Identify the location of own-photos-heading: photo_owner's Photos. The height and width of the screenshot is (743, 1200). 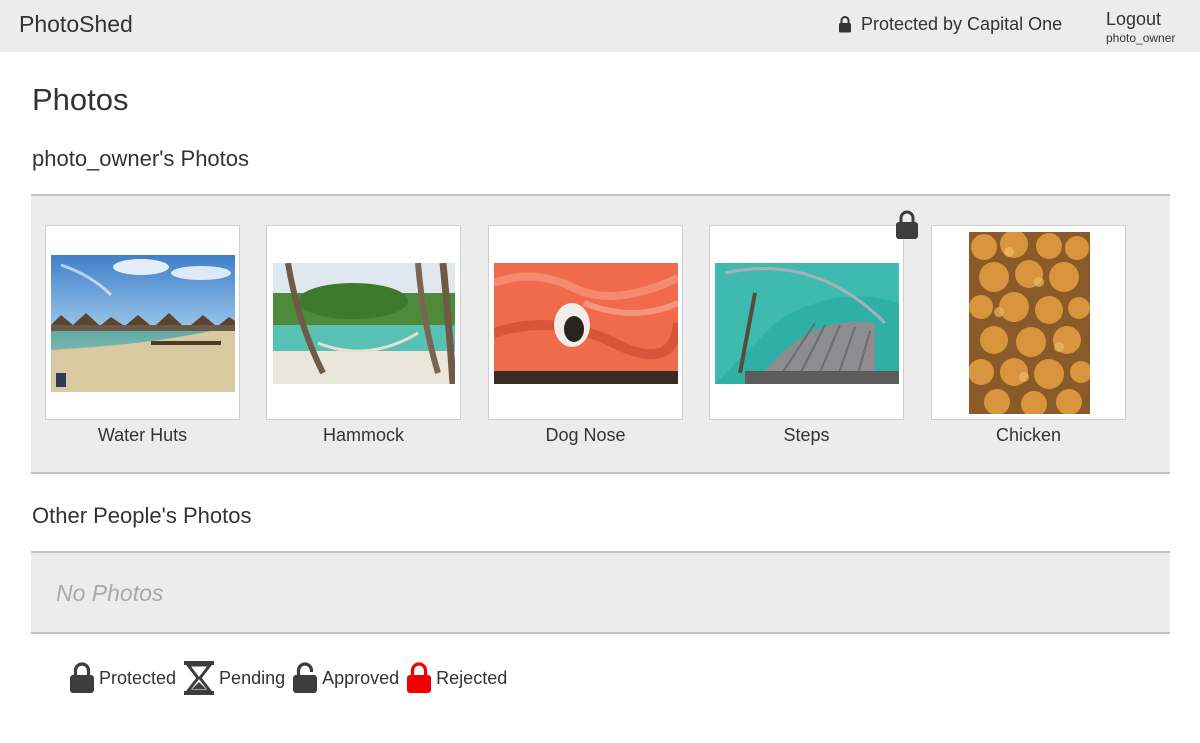
(141, 158).